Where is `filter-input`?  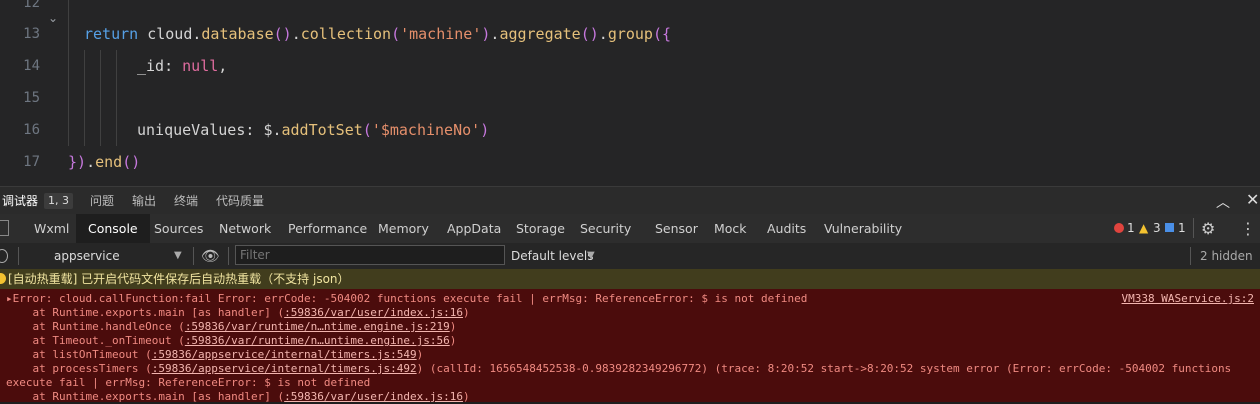 filter-input is located at coordinates (370, 255).